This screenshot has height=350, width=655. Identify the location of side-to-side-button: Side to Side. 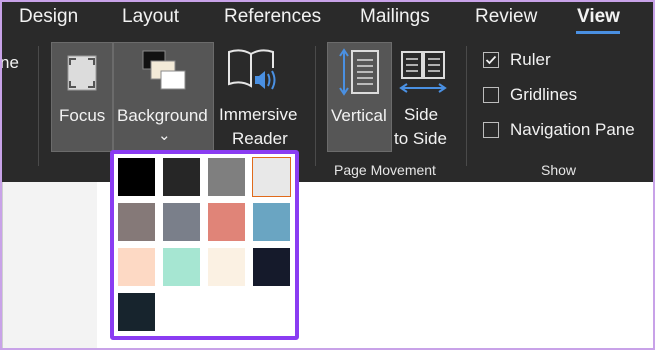
(423, 102).